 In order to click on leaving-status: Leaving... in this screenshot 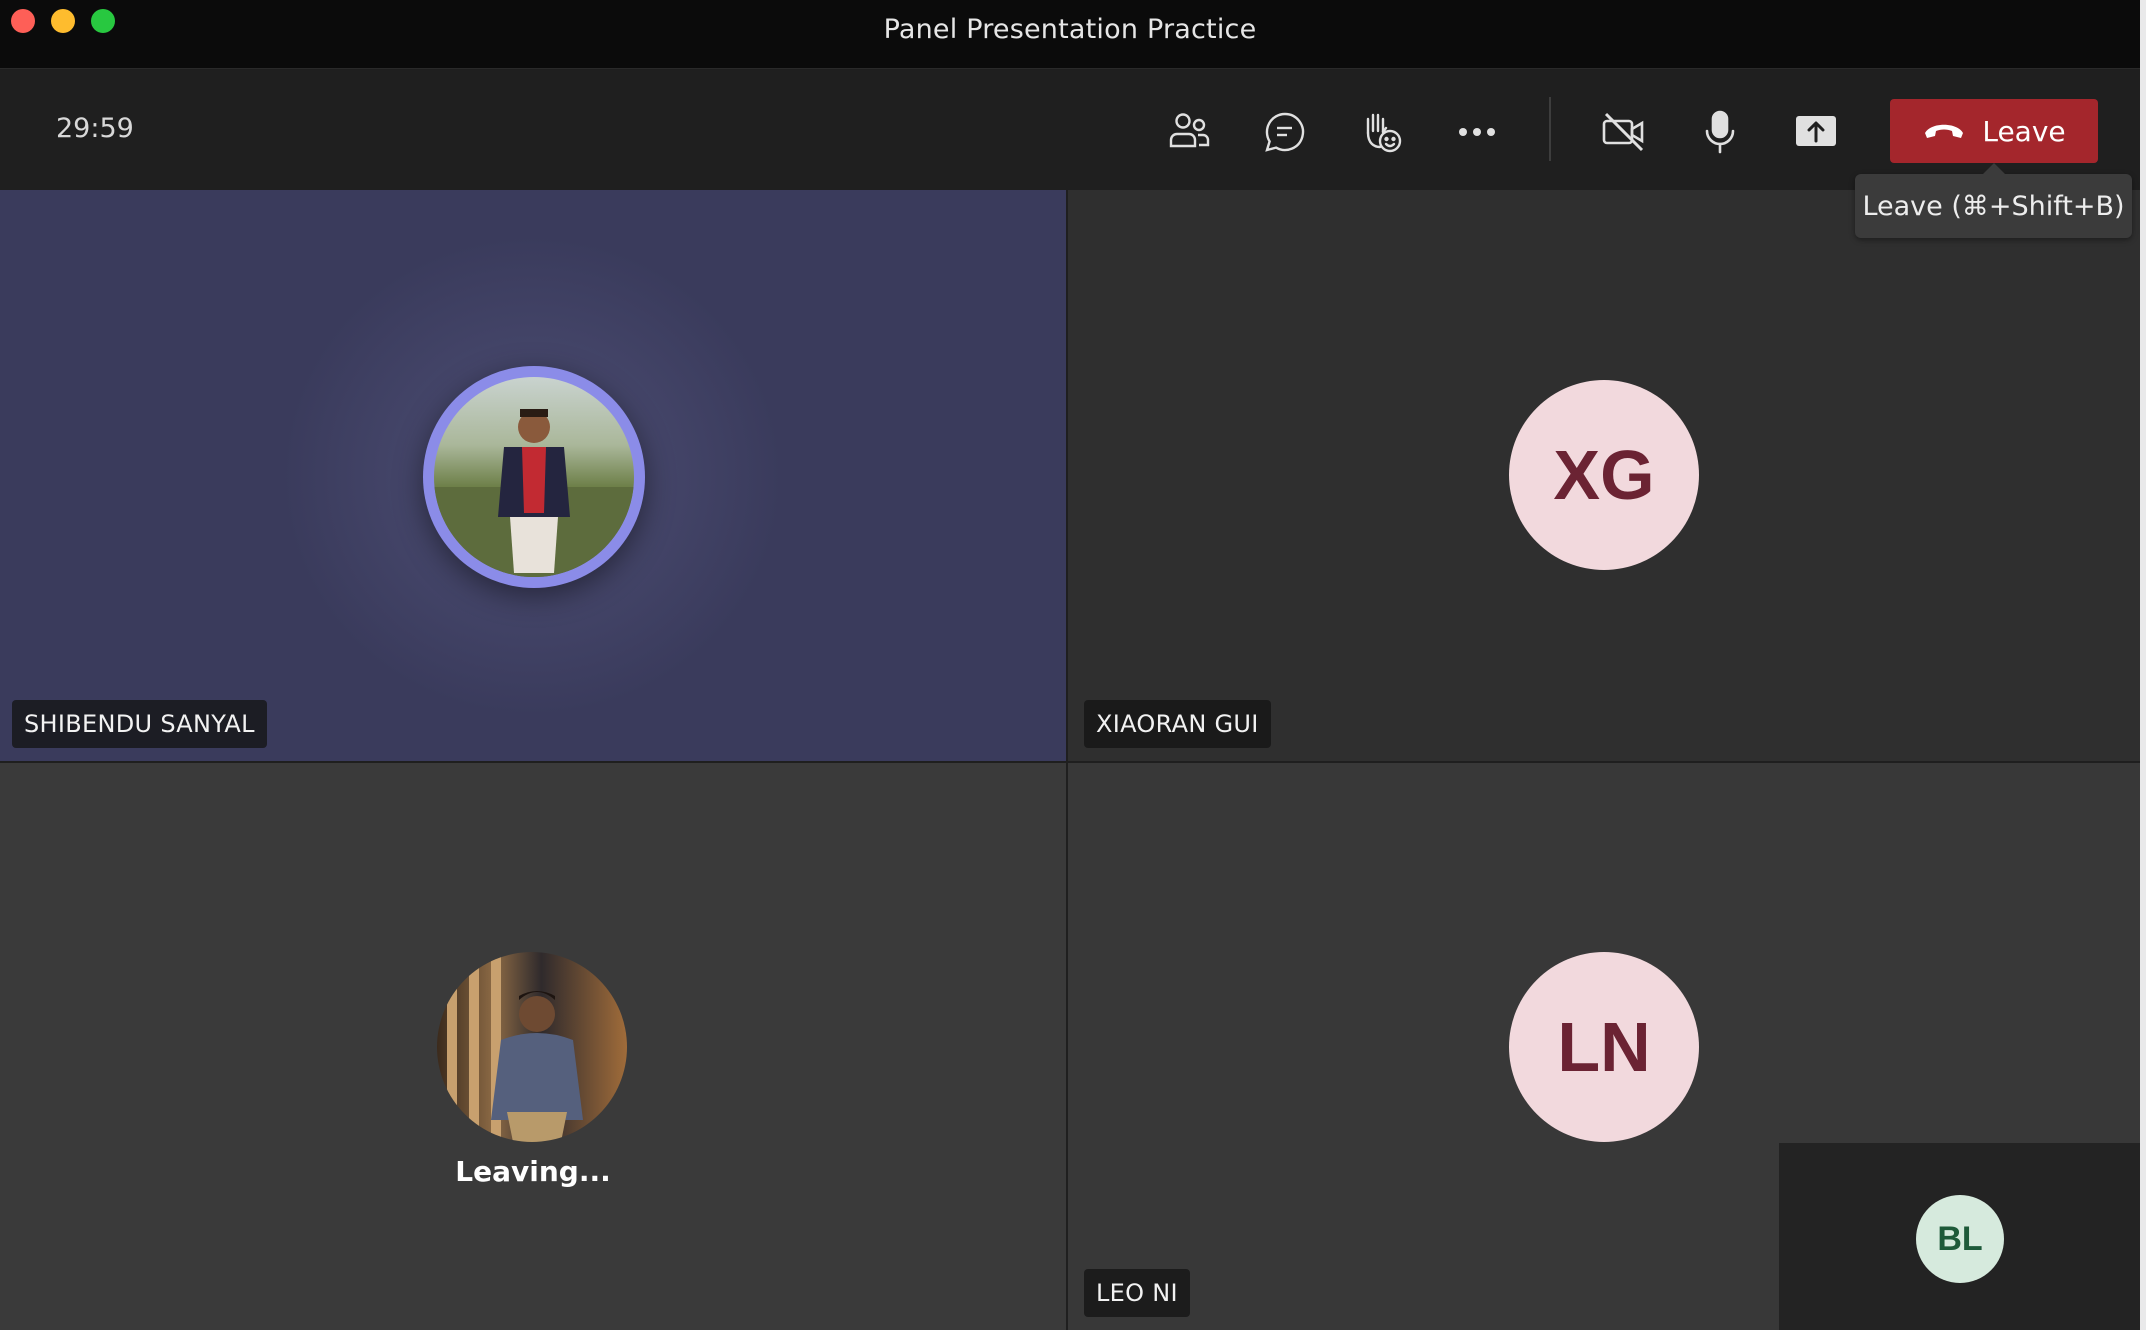, I will do `click(533, 1171)`.